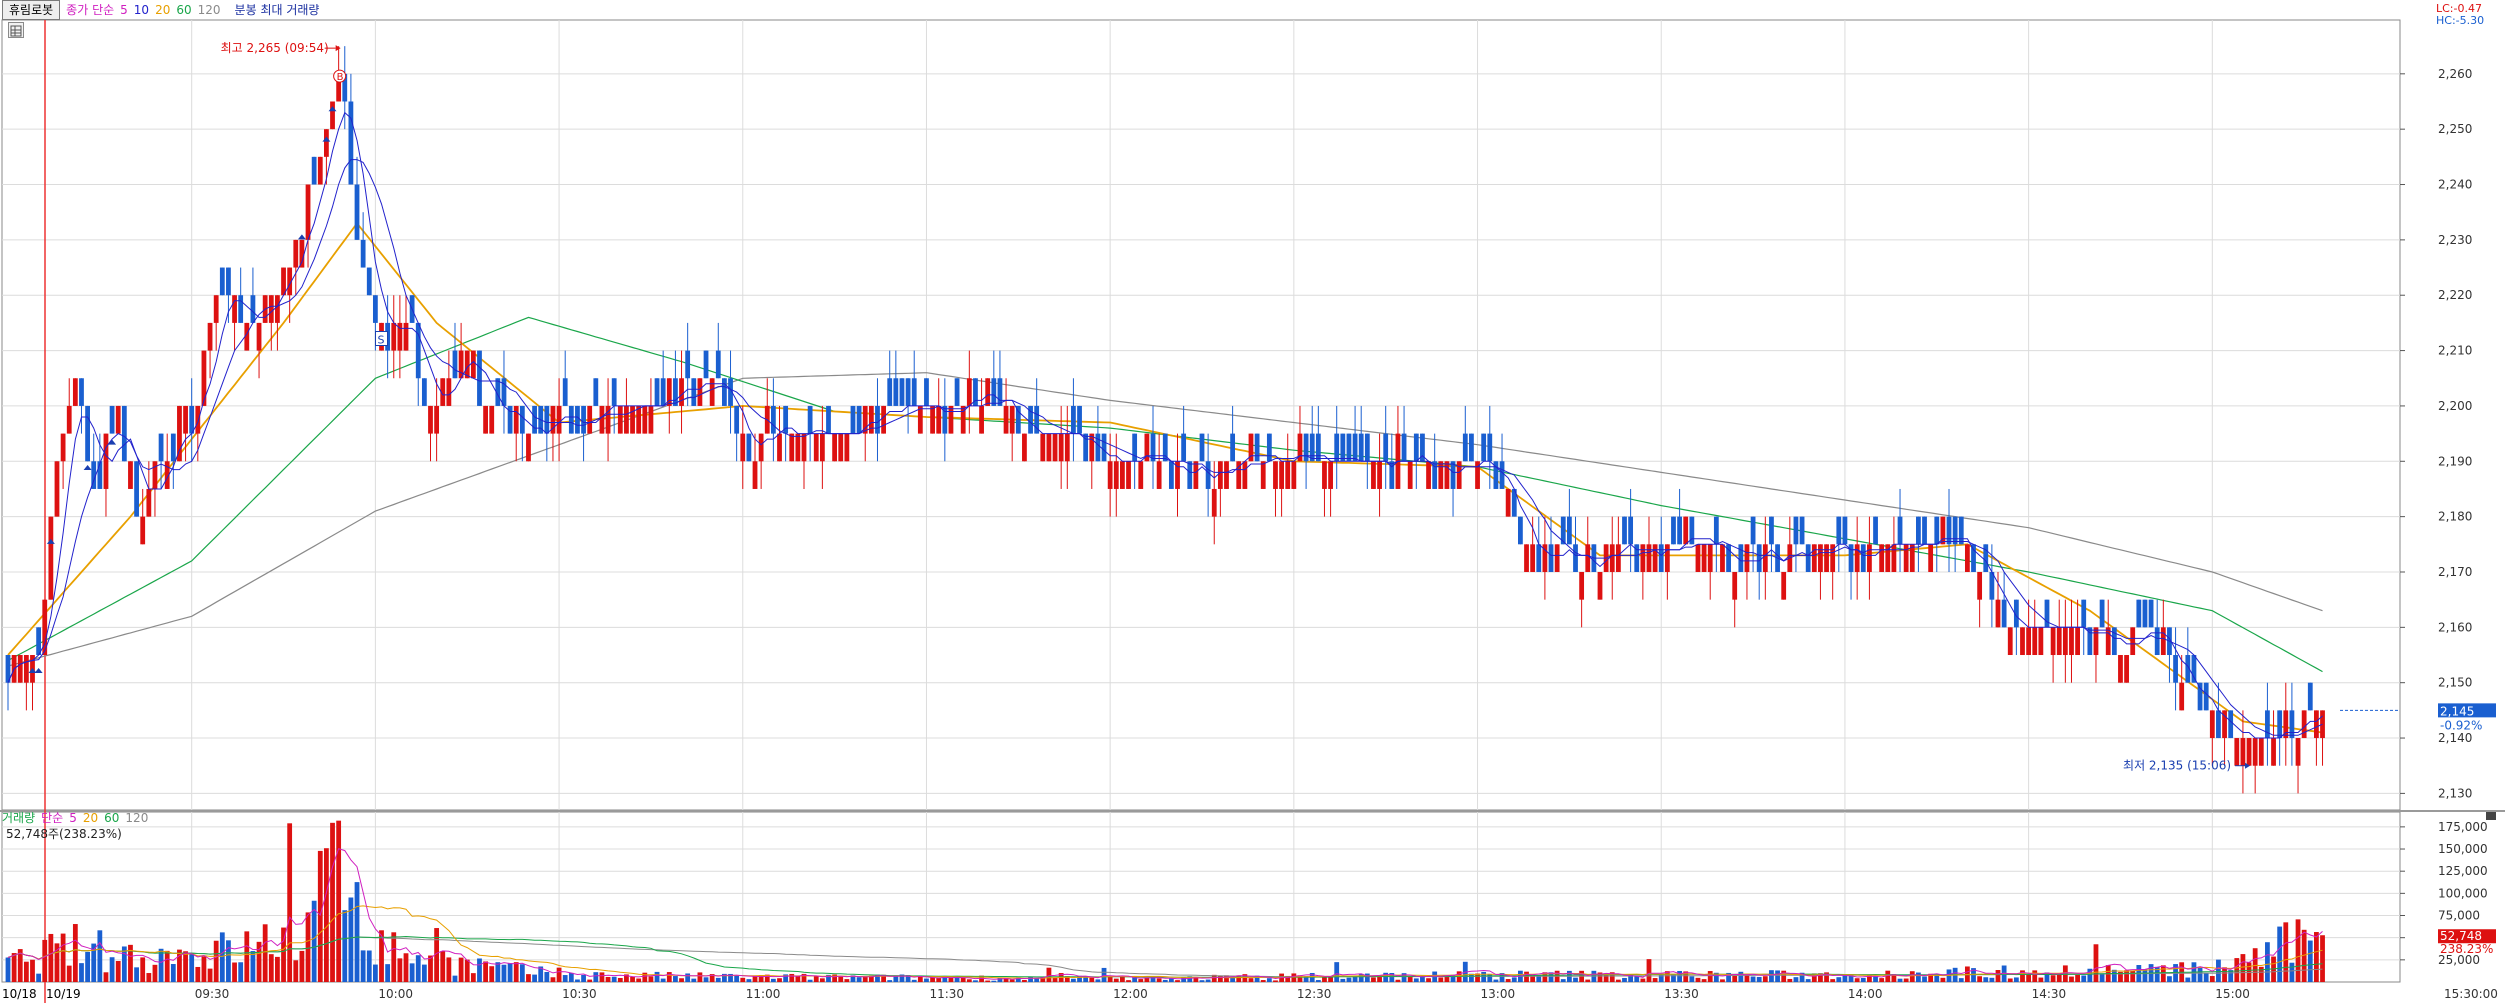  What do you see at coordinates (1865, 994) in the screenshot?
I see `time-axis-label: 14:00` at bounding box center [1865, 994].